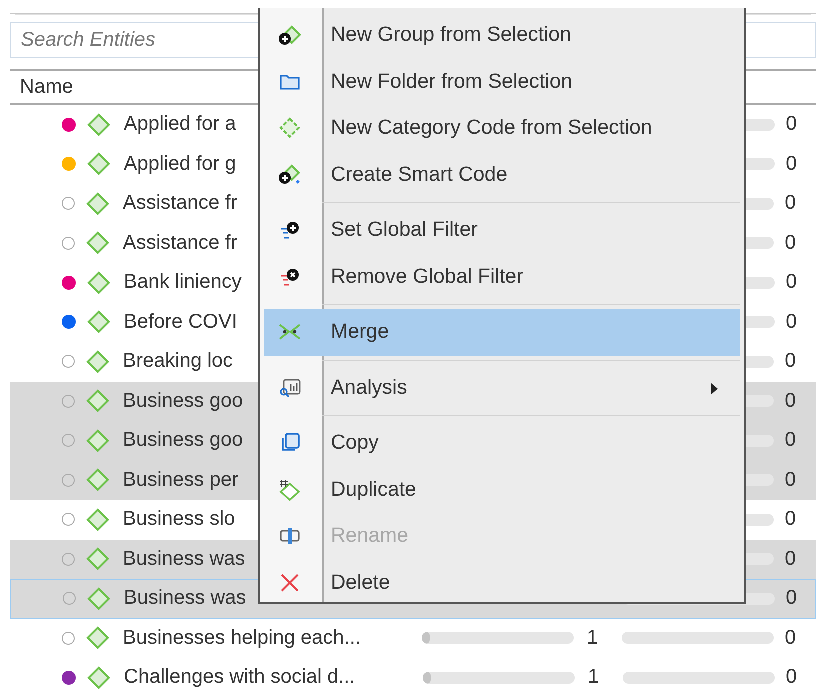 The width and height of the screenshot is (816, 689). Describe the element at coordinates (181, 479) in the screenshot. I see `code-name: Business per` at that location.